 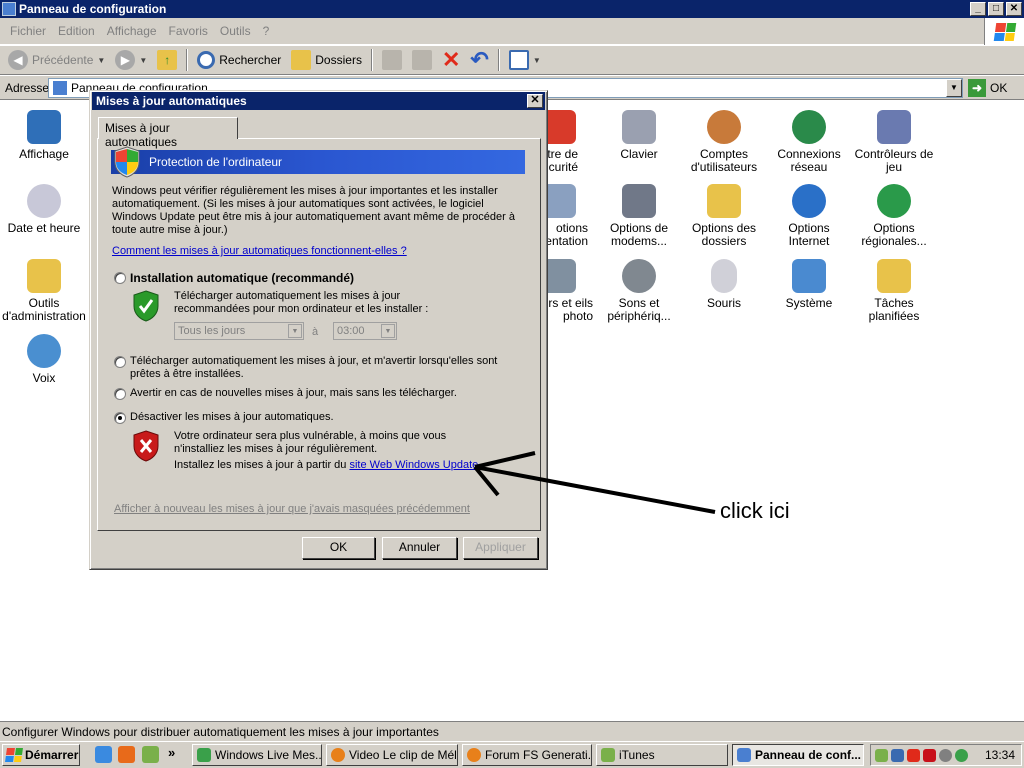 I want to click on tray-volume-icon, so click(x=945, y=755).